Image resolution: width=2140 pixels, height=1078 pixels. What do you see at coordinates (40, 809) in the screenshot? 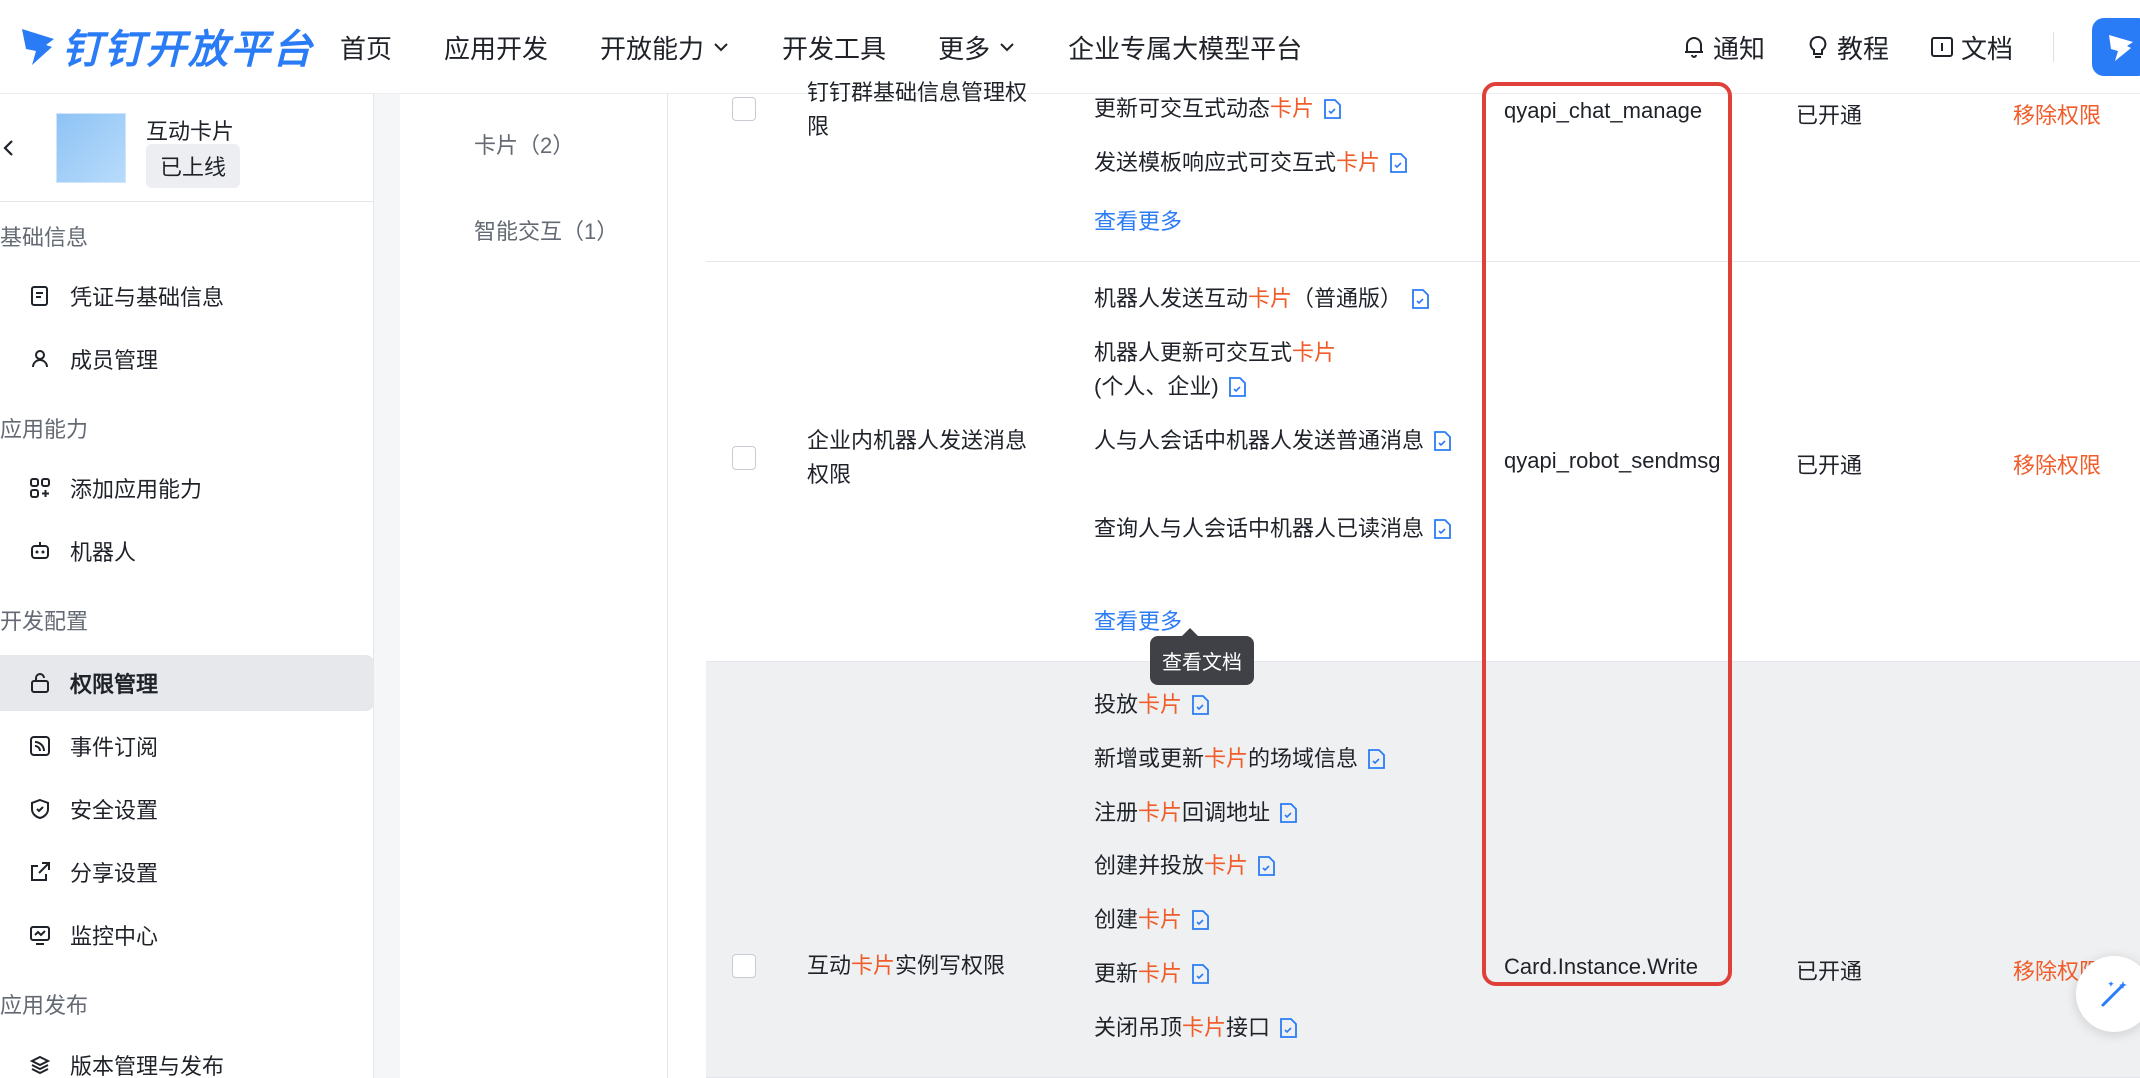
I see `shield-icon` at bounding box center [40, 809].